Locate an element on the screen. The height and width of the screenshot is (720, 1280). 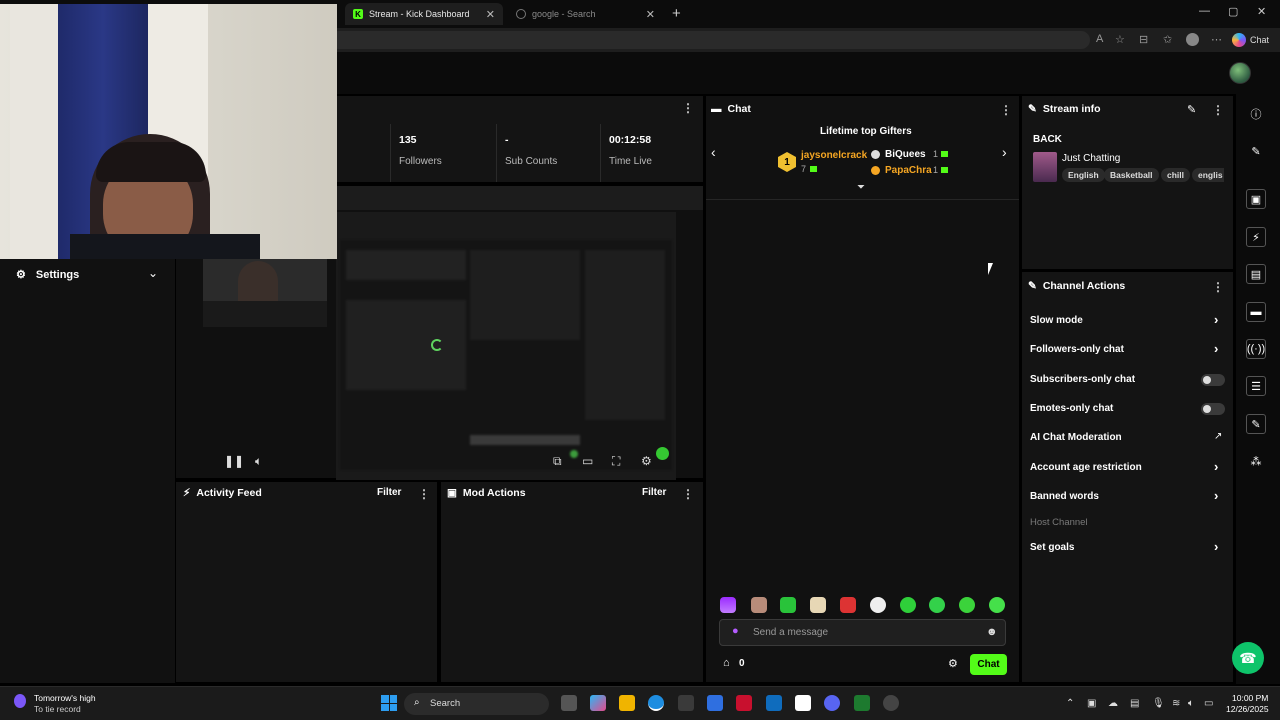
settings-header: ⚙ Settings is located at coordinates (47, 275).